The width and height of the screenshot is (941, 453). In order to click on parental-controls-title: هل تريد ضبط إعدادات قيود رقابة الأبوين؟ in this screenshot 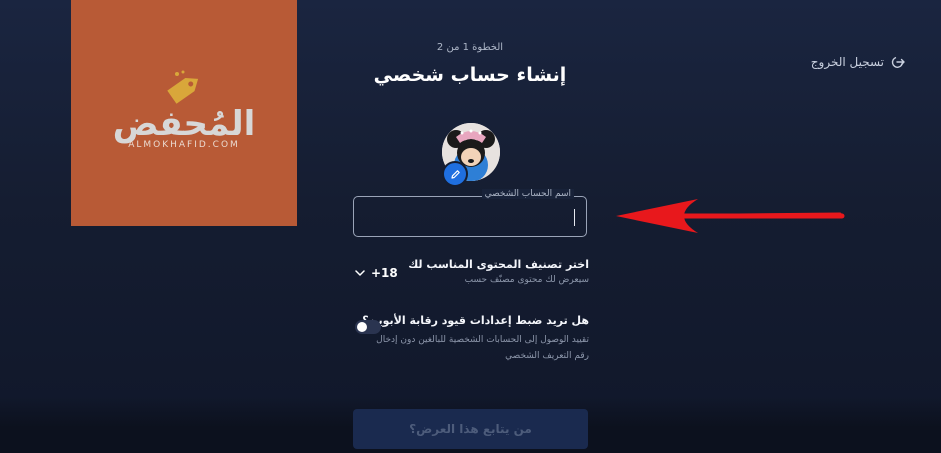, I will do `click(475, 320)`.